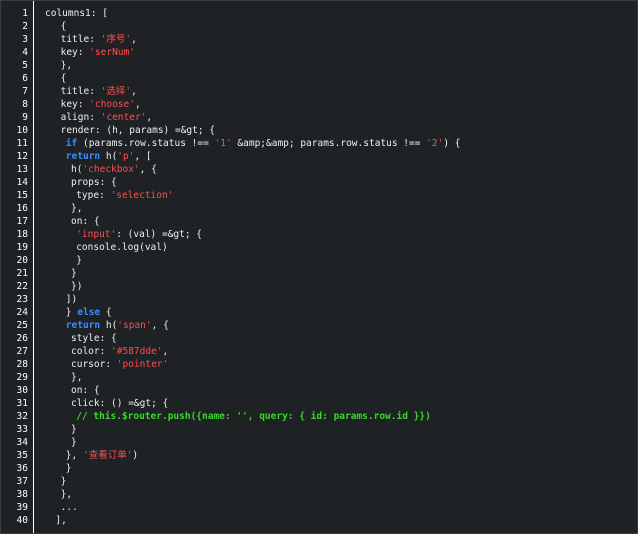 The height and width of the screenshot is (534, 638). What do you see at coordinates (25, 78) in the screenshot?
I see `line-number: 6` at bounding box center [25, 78].